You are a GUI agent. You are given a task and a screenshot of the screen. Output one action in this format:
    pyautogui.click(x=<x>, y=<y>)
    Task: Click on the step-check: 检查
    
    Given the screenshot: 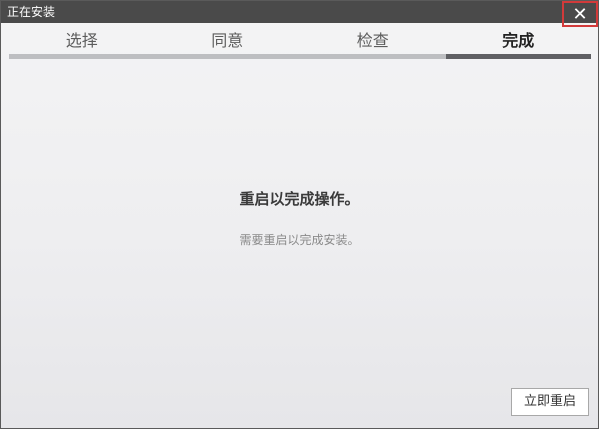 What is the action you would take?
    pyautogui.click(x=373, y=41)
    